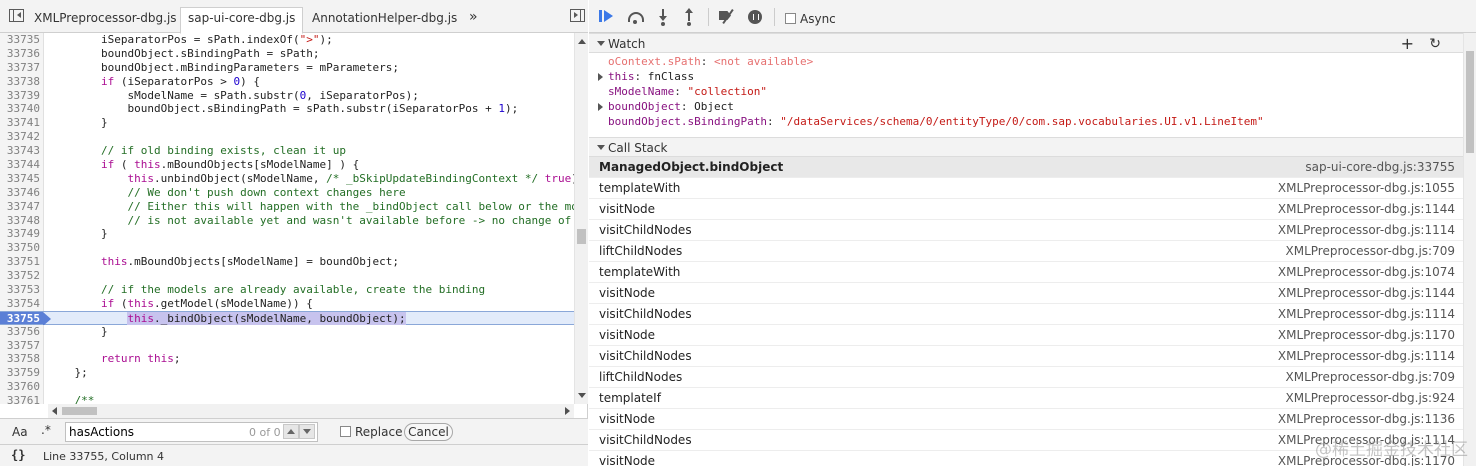 Image resolution: width=1476 pixels, height=466 pixels. What do you see at coordinates (22, 303) in the screenshot?
I see `line-number: 33754` at bounding box center [22, 303].